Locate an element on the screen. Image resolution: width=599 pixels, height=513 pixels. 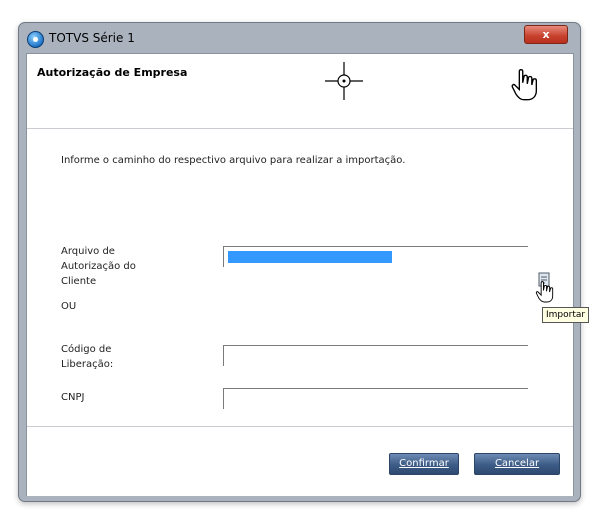
confirm-button: Confirmar is located at coordinates (424, 464).